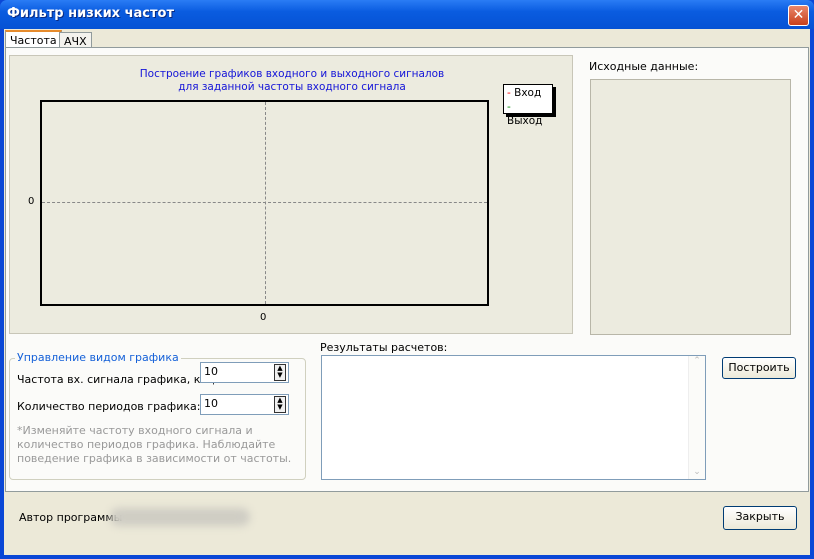 The image size is (814, 559). I want to click on periods-stepper: 10 ▲ ▼, so click(244, 404).